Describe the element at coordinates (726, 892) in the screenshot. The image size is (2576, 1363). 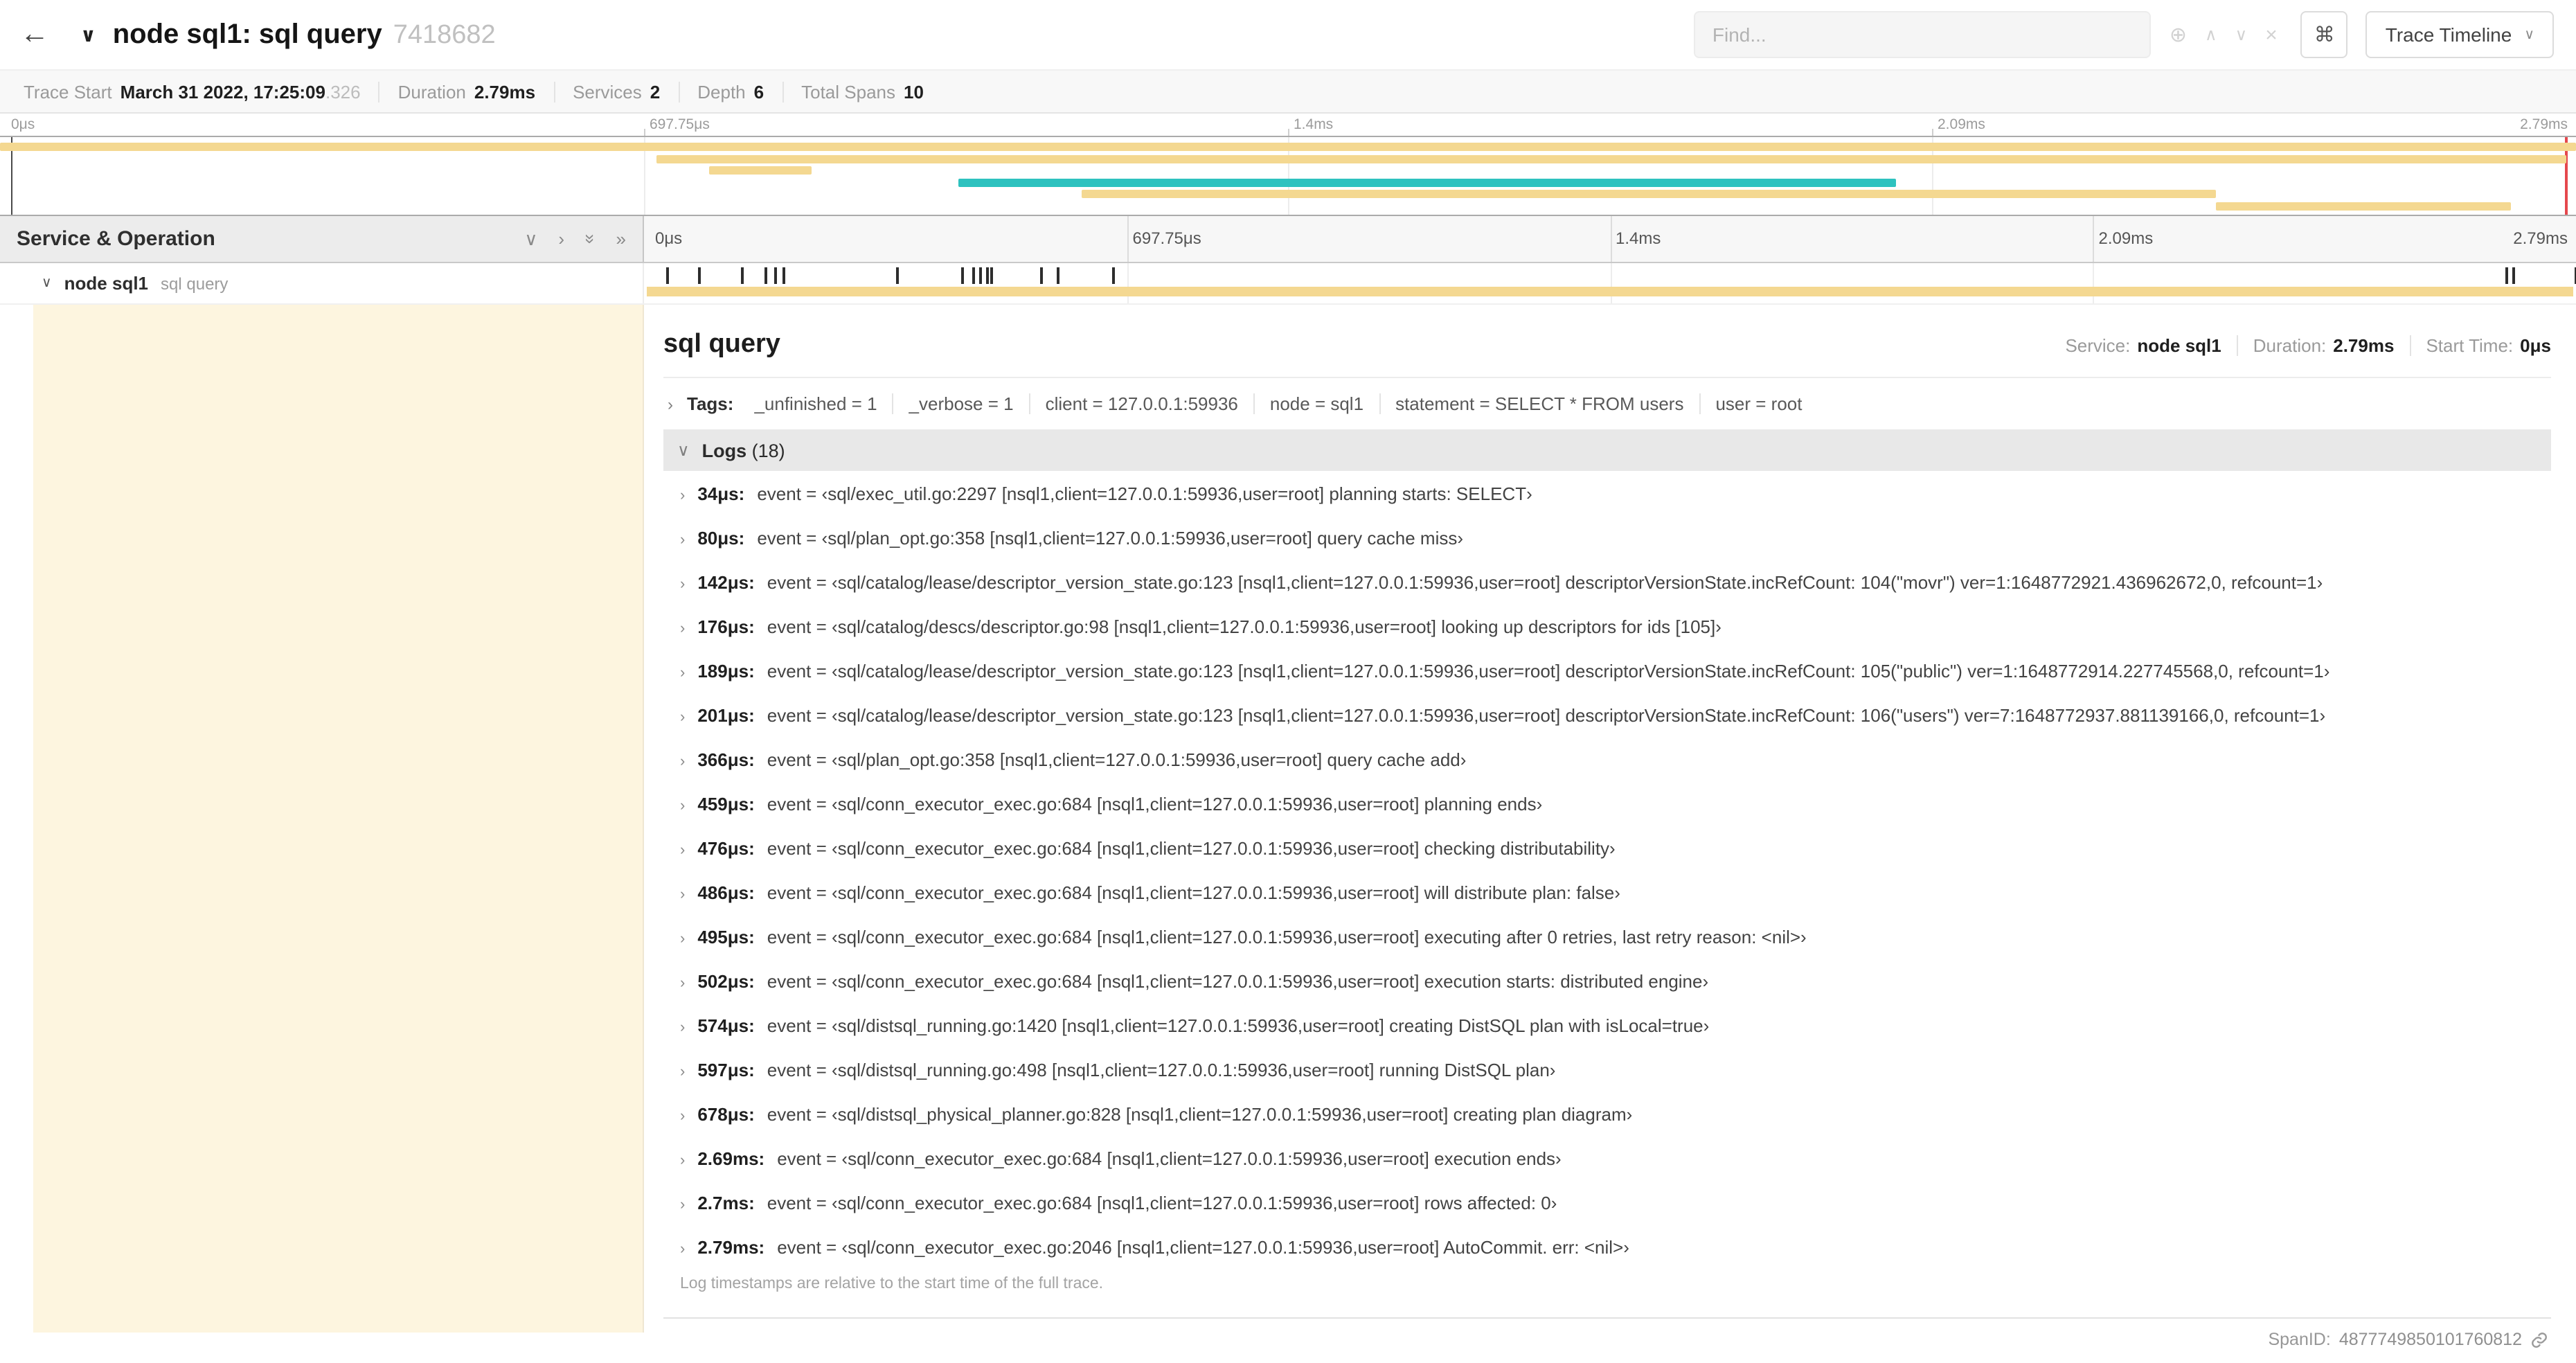
I see `log-timestamp: 486μs:` at that location.